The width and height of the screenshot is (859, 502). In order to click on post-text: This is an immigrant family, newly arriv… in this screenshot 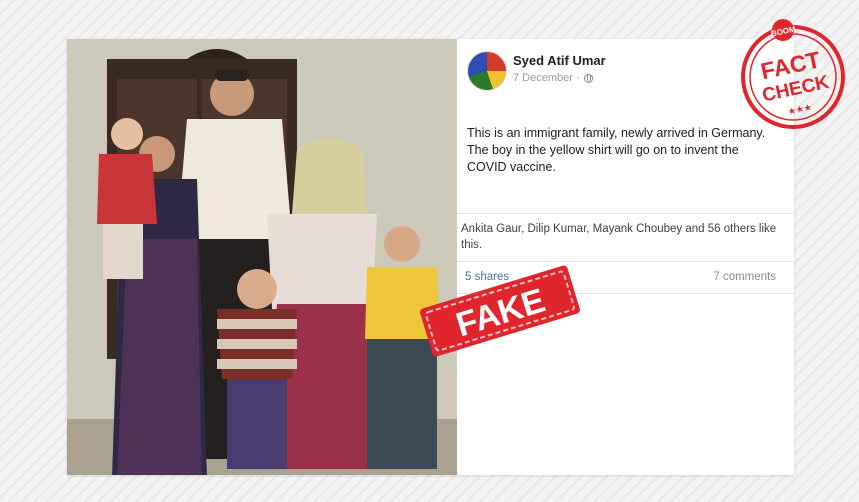, I will do `click(616, 150)`.